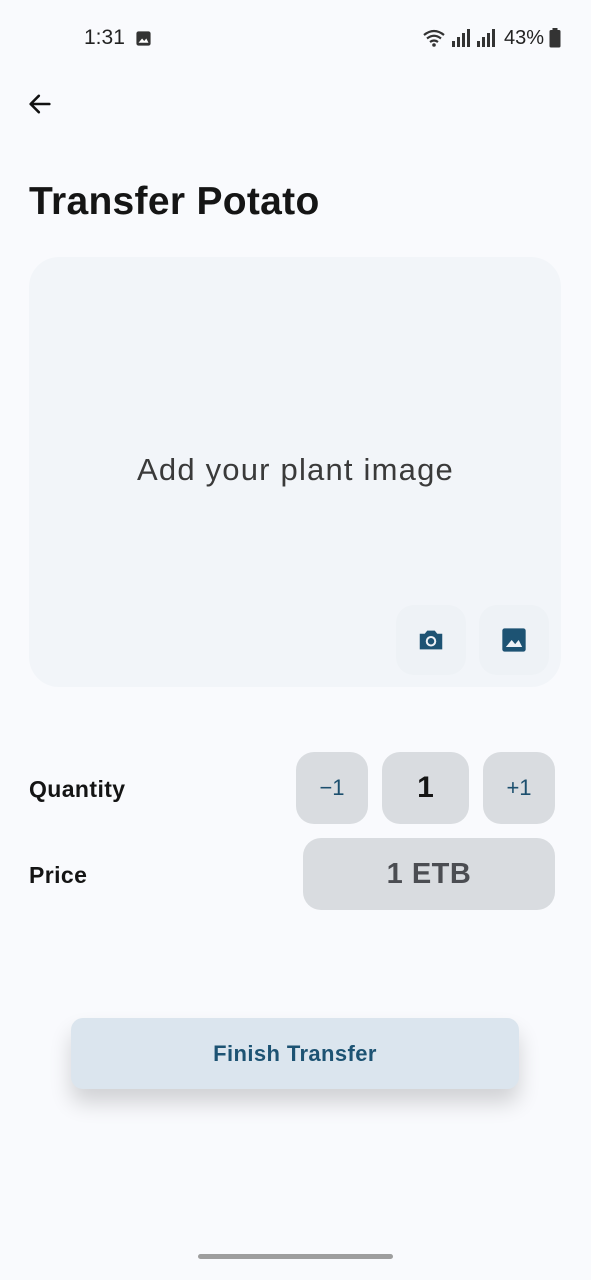 The image size is (591, 1280). What do you see at coordinates (429, 874) in the screenshot?
I see `price-value: 1 ETB` at bounding box center [429, 874].